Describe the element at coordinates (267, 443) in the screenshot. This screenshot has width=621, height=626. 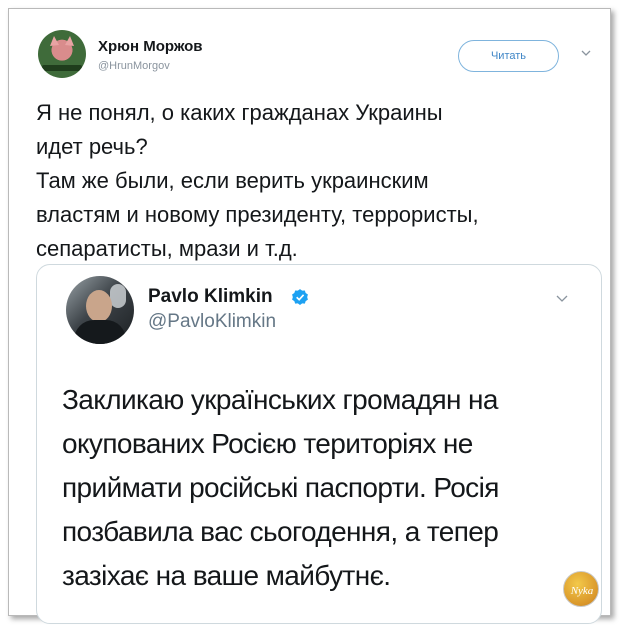
I see `quoted-text-line: окупованих Росією територіях не` at that location.